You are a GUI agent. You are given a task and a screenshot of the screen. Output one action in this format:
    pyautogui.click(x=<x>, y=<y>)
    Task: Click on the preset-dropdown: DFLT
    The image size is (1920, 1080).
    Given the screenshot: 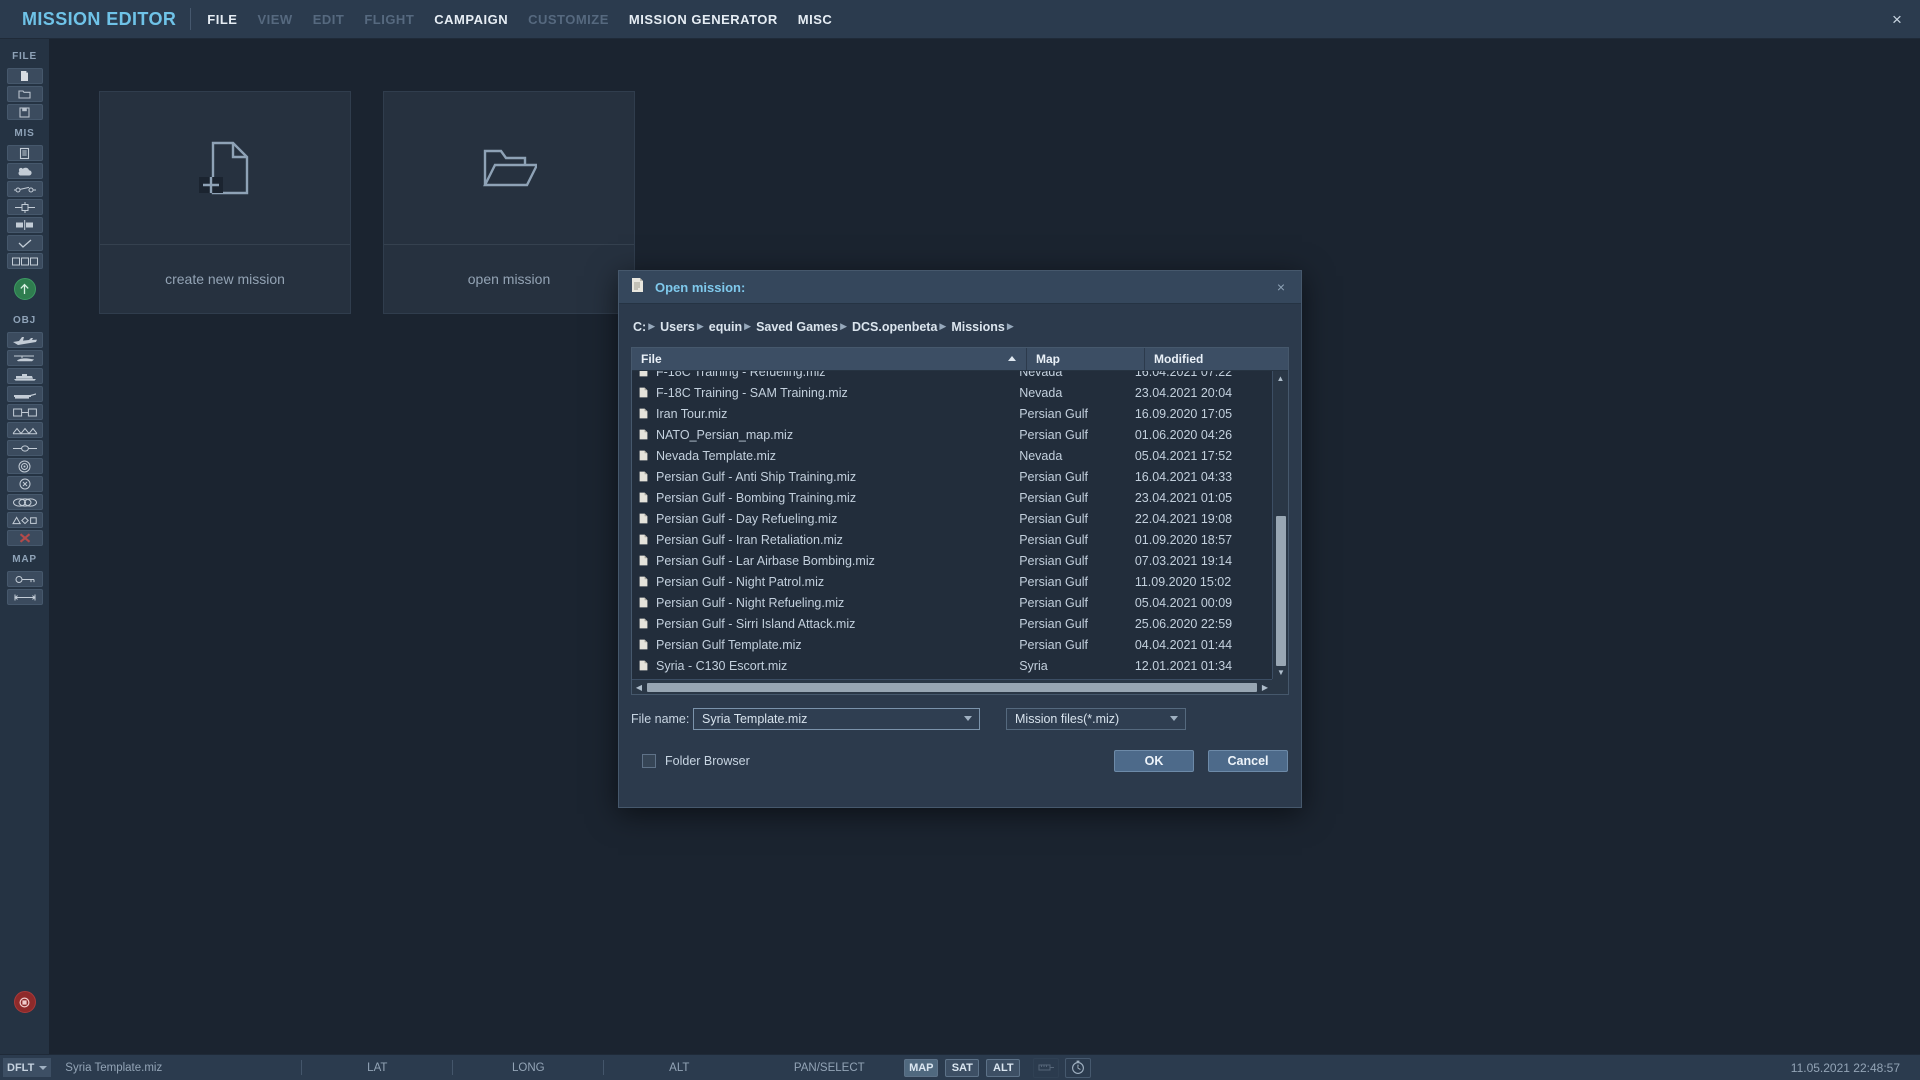 What is the action you would take?
    pyautogui.click(x=27, y=1067)
    